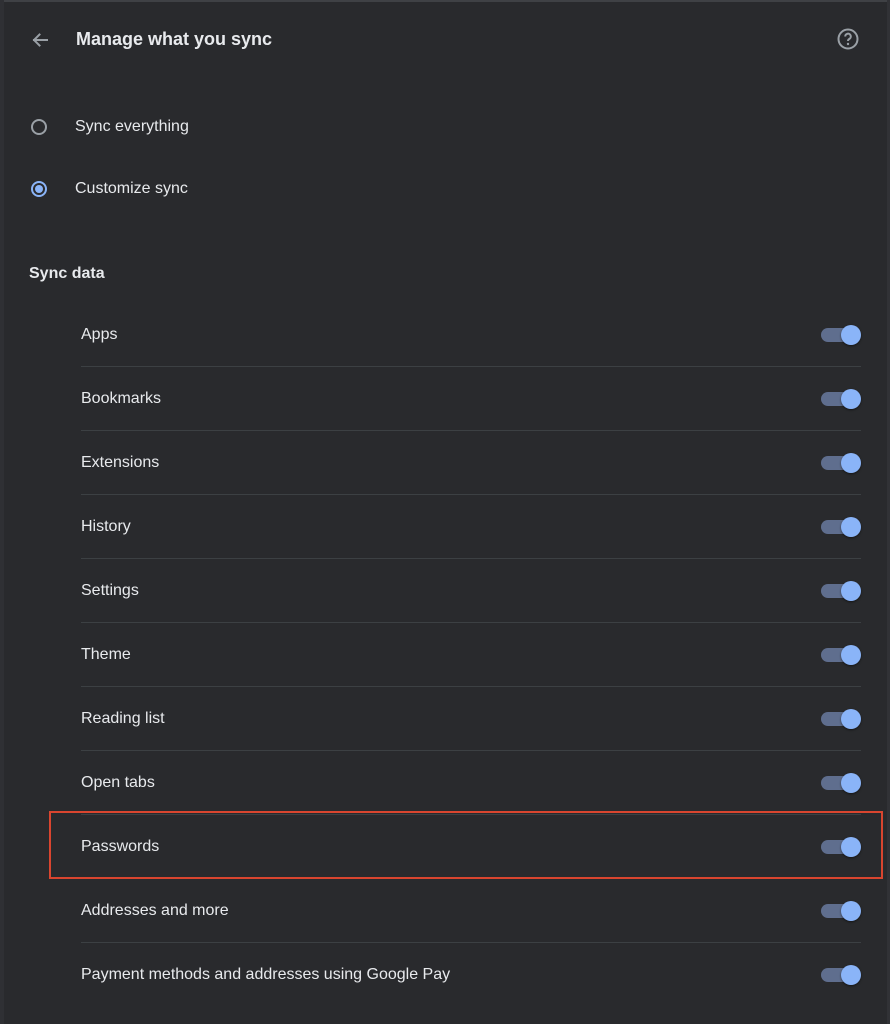 The height and width of the screenshot is (1024, 890). Describe the element at coordinates (120, 462) in the screenshot. I see `sync-item-label: Extensions` at that location.